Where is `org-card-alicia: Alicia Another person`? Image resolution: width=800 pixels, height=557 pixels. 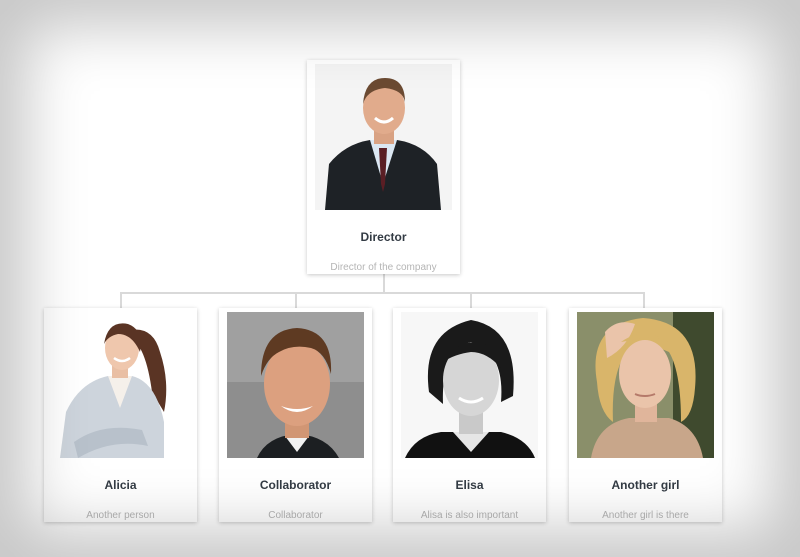
org-card-alicia: Alicia Another person is located at coordinates (120, 415).